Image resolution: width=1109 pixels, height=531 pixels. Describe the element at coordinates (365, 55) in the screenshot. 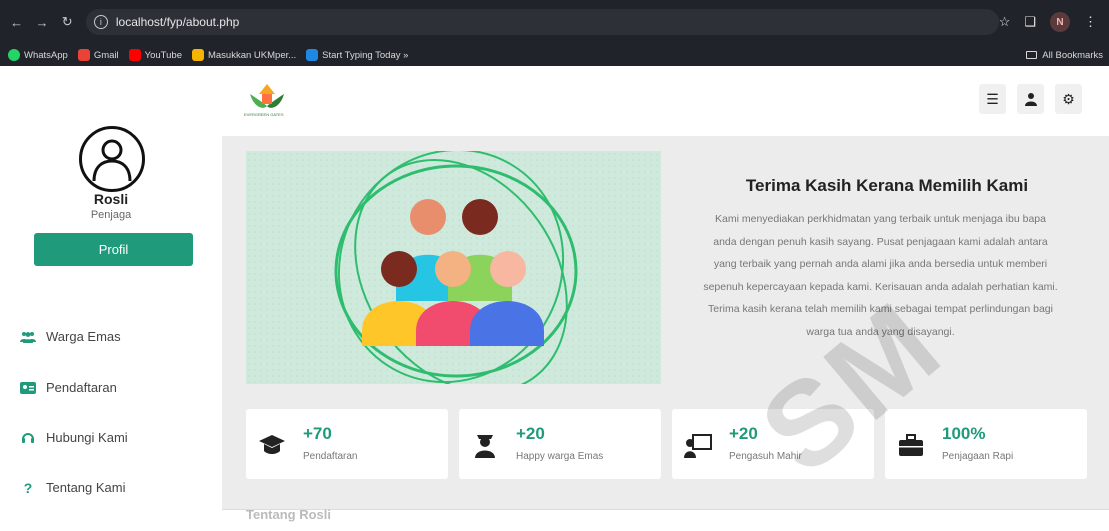

I see `bookmark-label: Start Typing Today »` at that location.